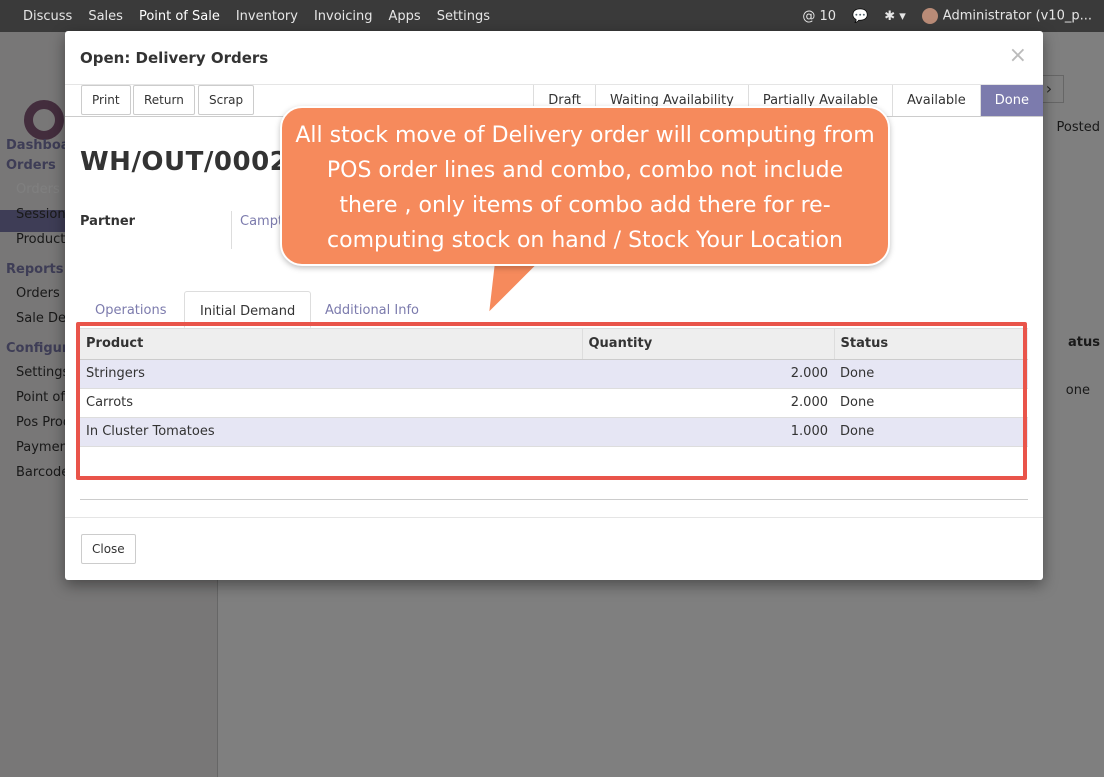 The width and height of the screenshot is (1104, 777). I want to click on menu-discuss: Discuss, so click(47, 16).